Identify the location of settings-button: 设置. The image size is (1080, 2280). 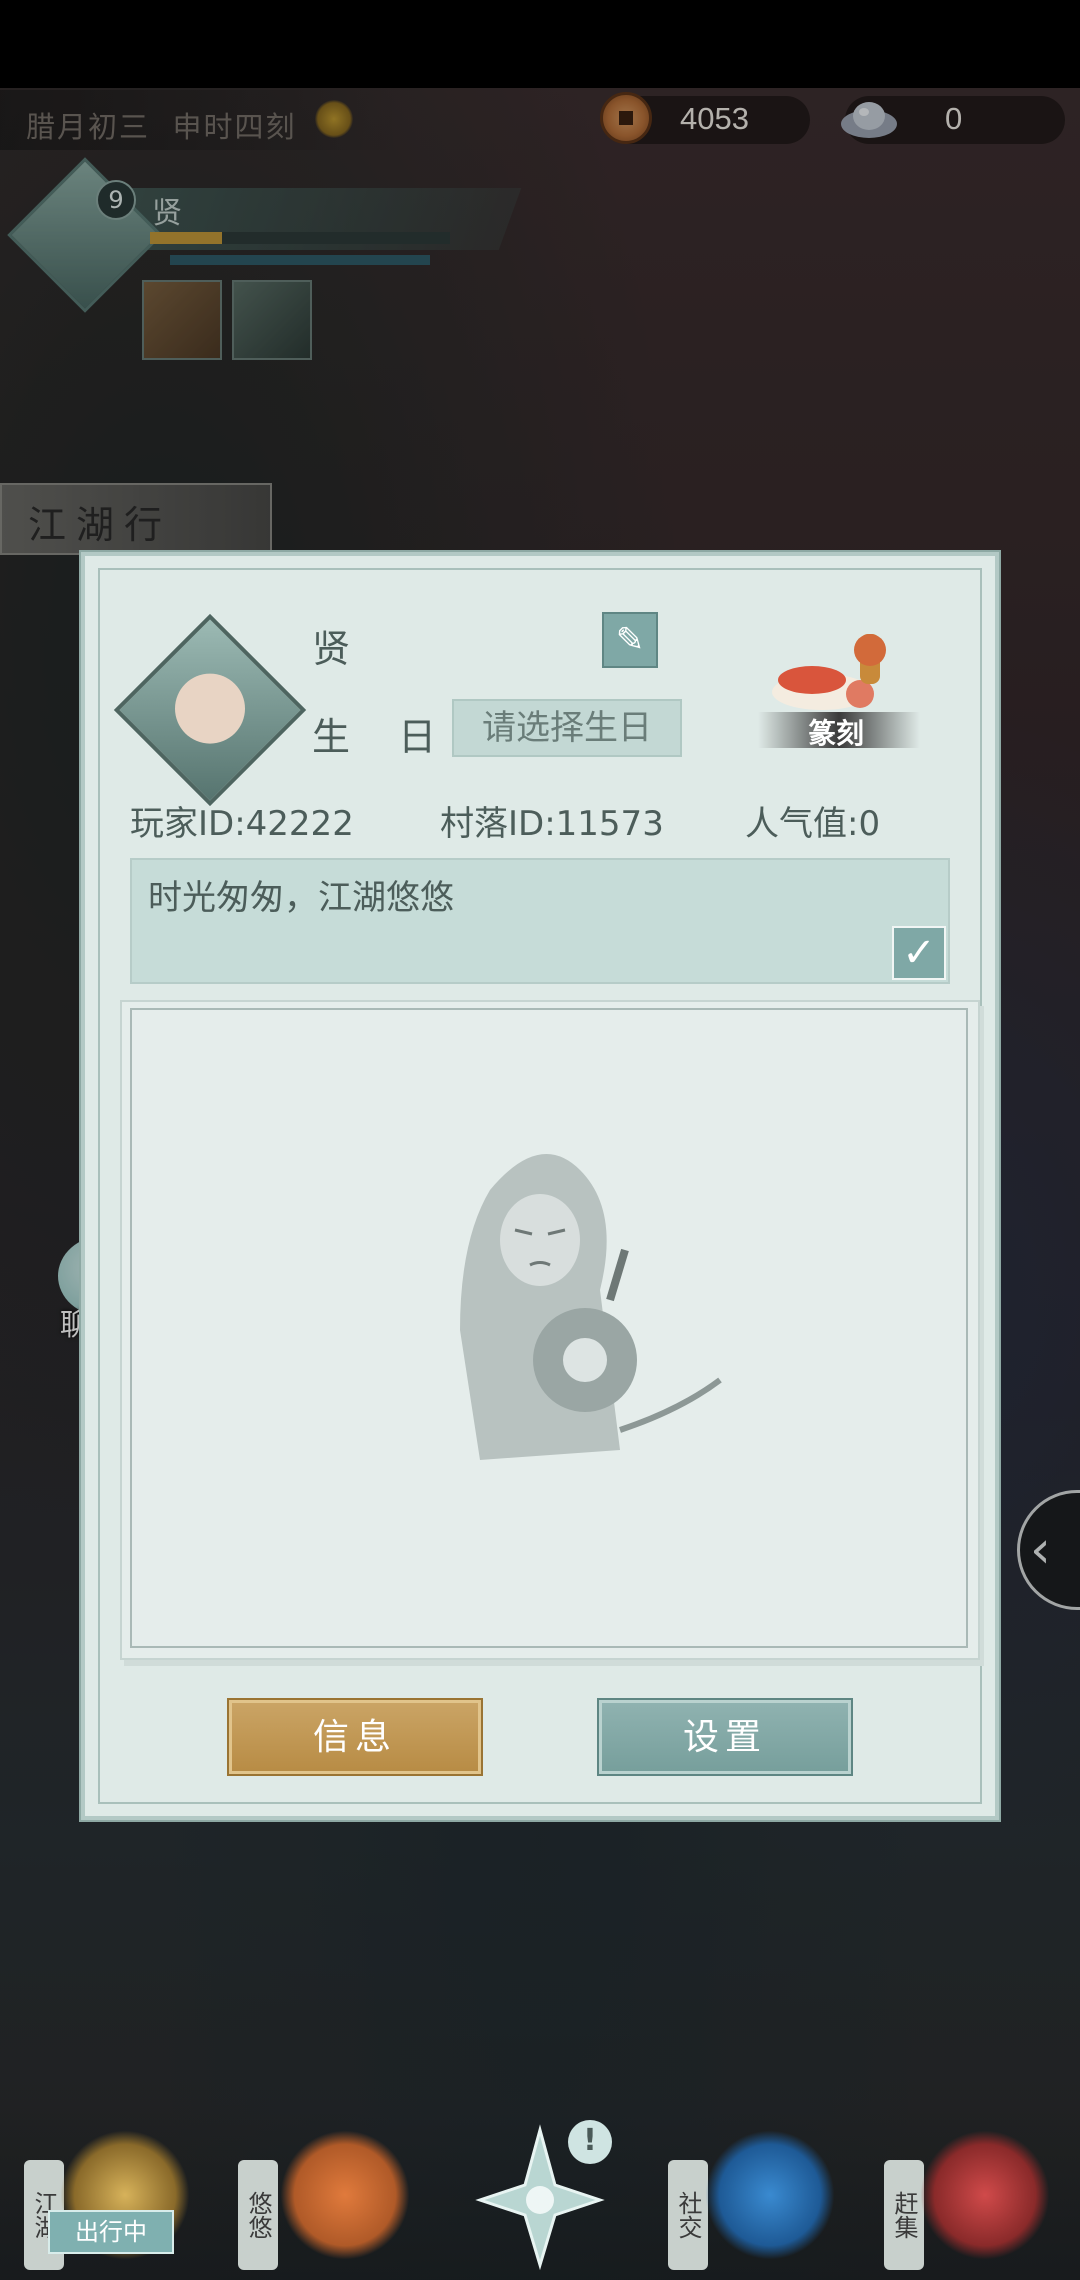
(725, 1737).